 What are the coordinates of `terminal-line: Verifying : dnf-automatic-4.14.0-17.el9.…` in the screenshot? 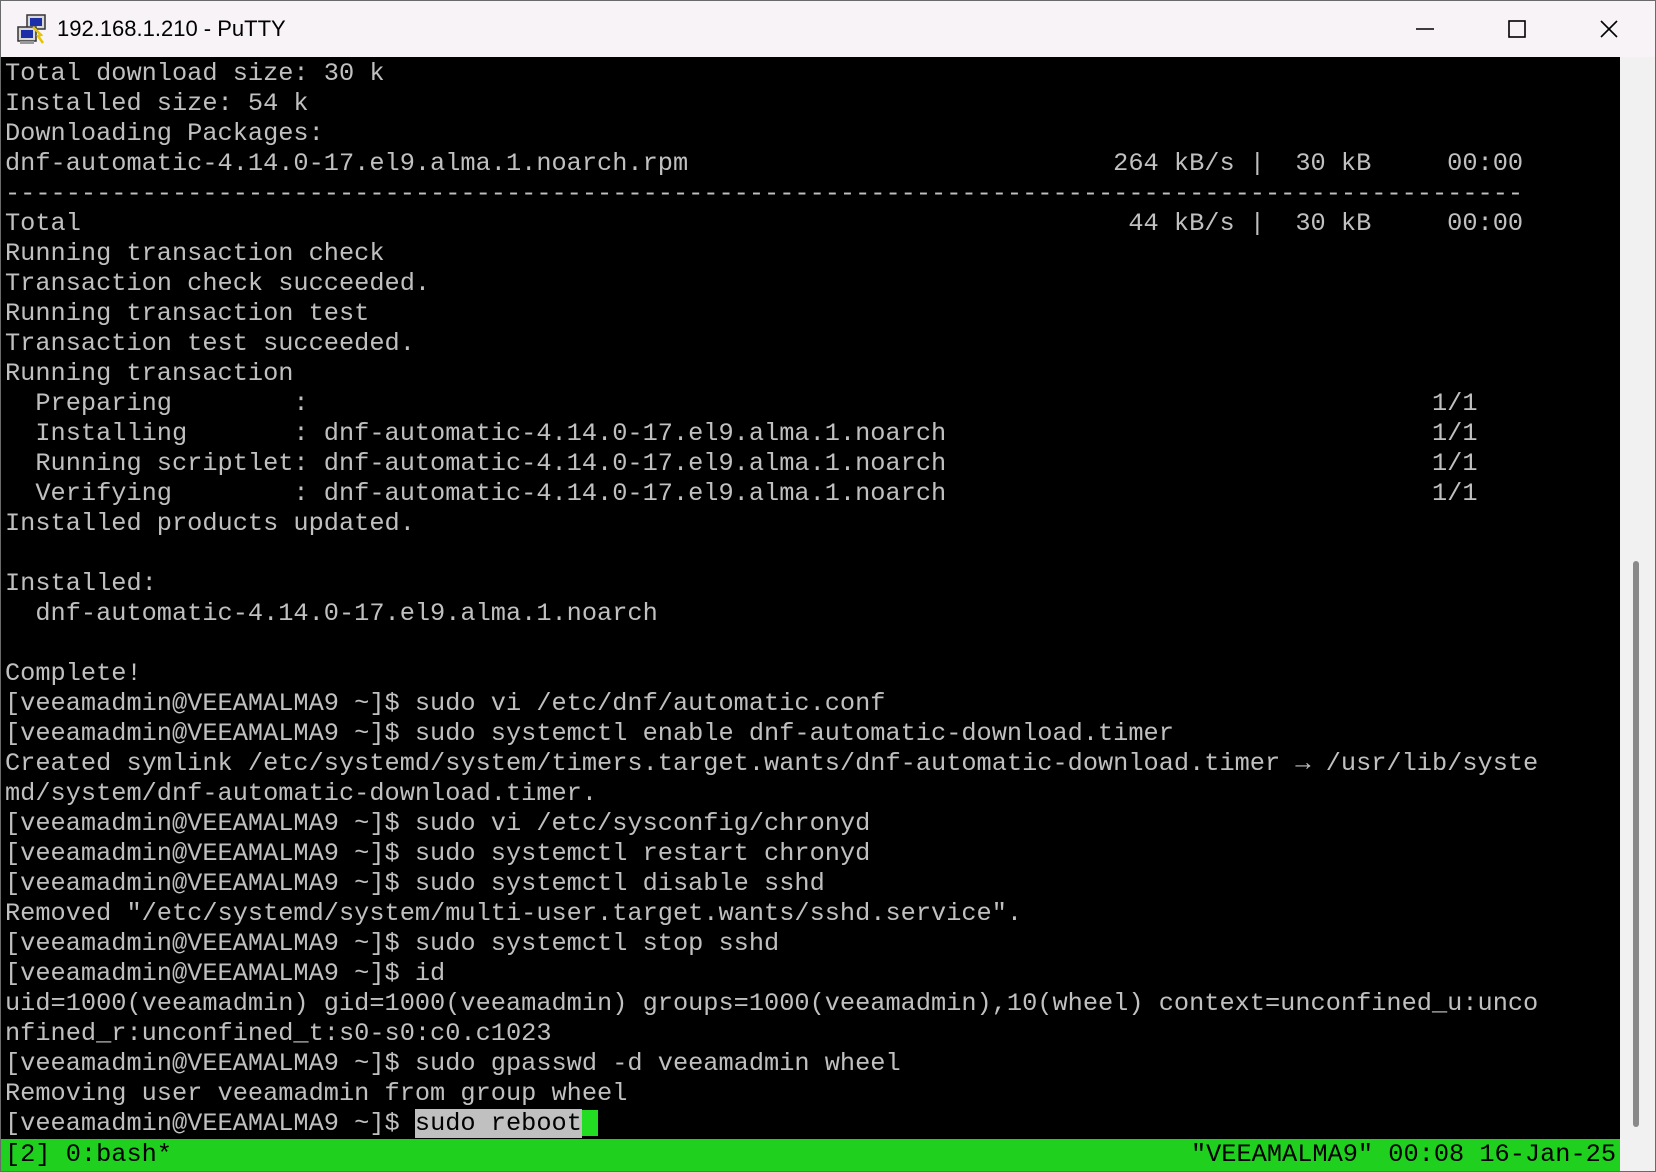 It's located at (741, 493).